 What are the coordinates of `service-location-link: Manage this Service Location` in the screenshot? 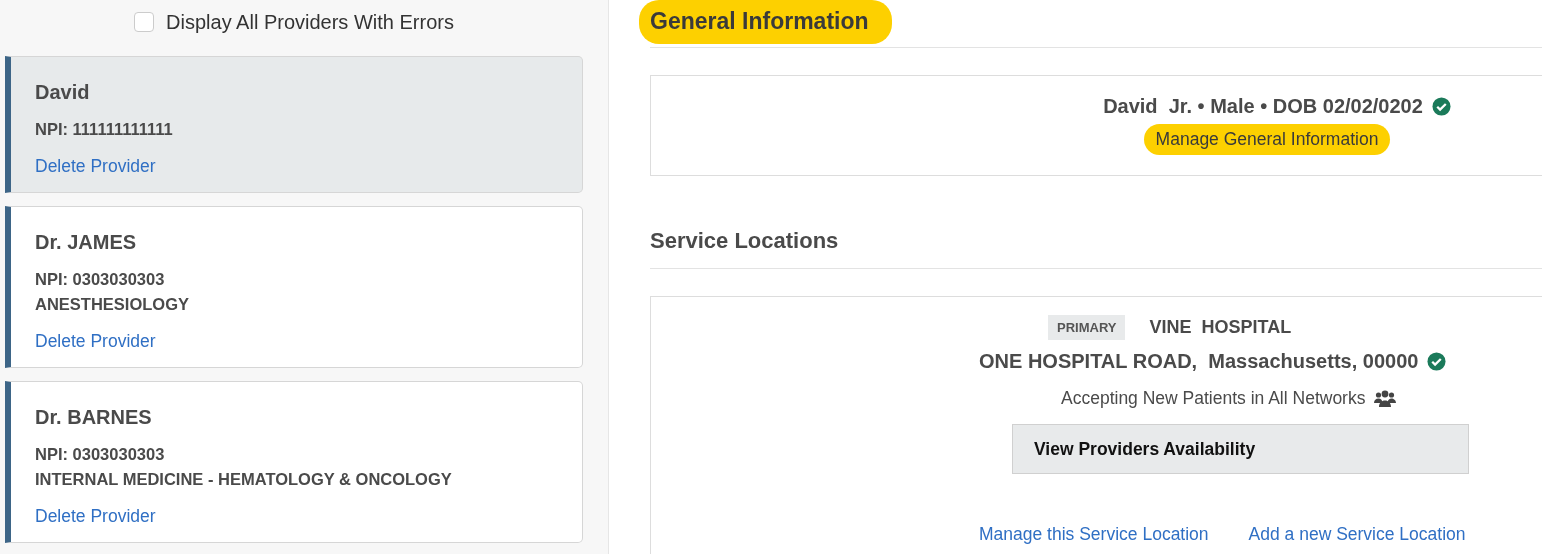 It's located at (1094, 534).